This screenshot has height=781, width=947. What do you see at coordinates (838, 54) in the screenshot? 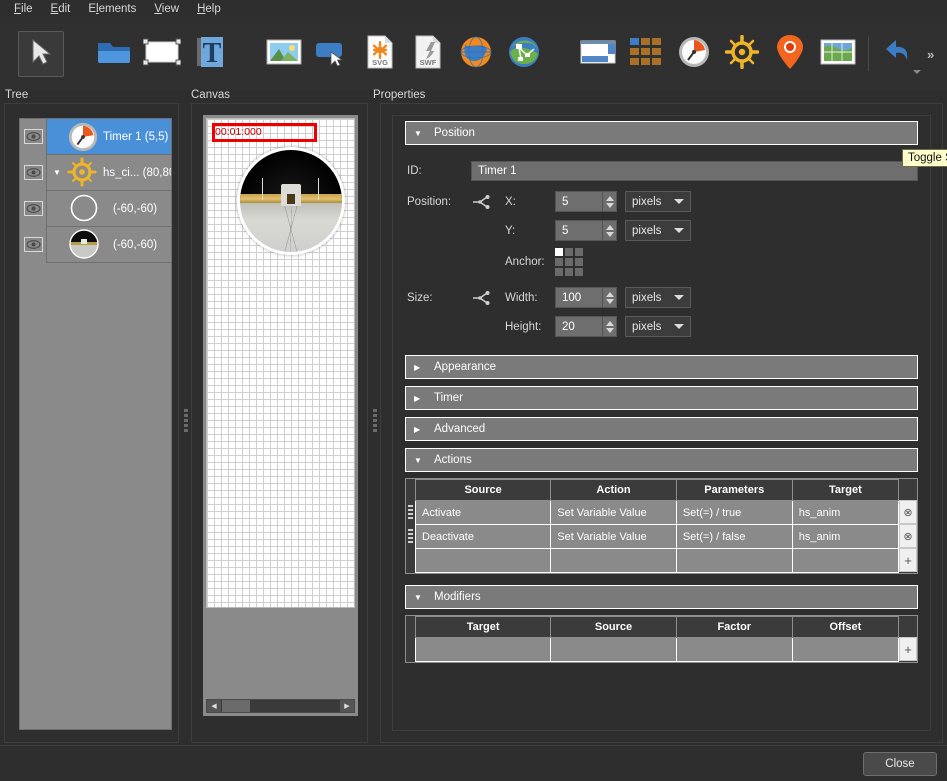
I see `tool-map-thumbnail` at bounding box center [838, 54].